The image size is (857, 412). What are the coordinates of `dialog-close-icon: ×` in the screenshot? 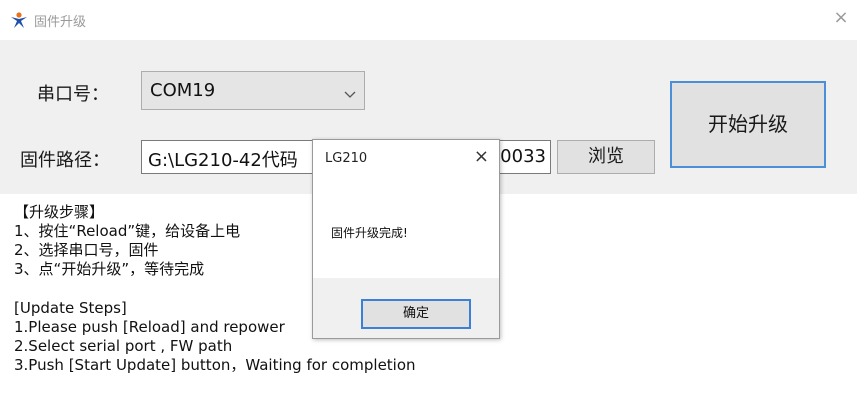 It's located at (481, 156).